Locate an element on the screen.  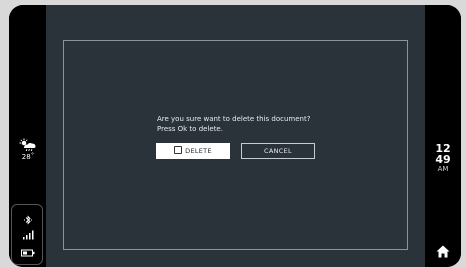
temperature-label: 28˚ is located at coordinates (28, 157).